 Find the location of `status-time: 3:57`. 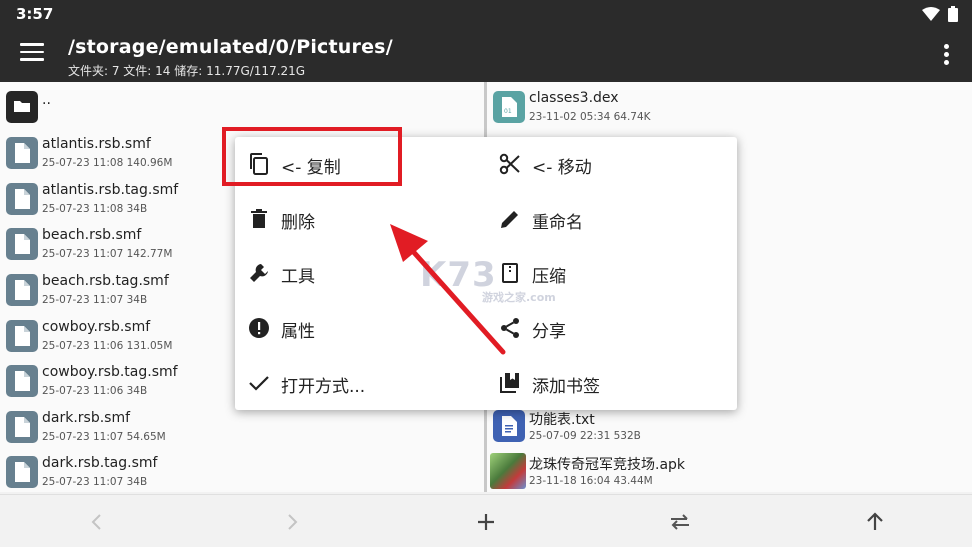

status-time: 3:57 is located at coordinates (35, 14).